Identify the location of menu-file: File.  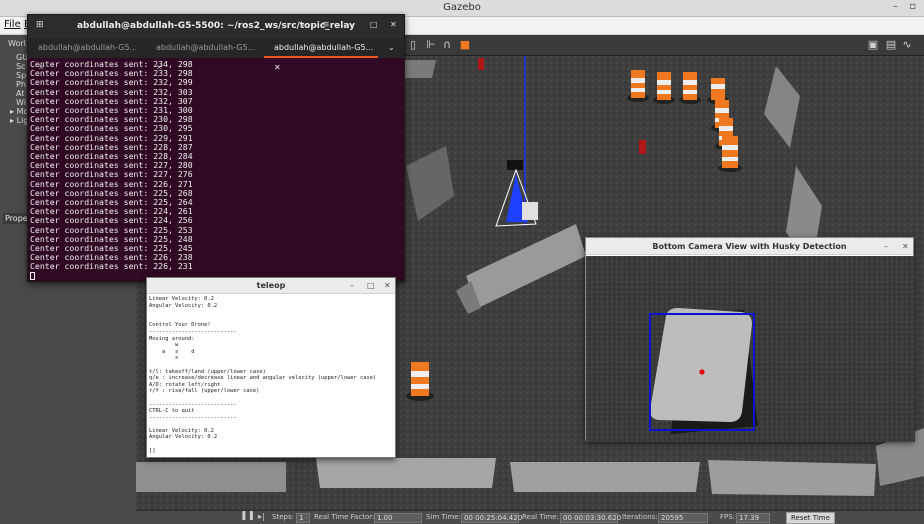
(12, 24).